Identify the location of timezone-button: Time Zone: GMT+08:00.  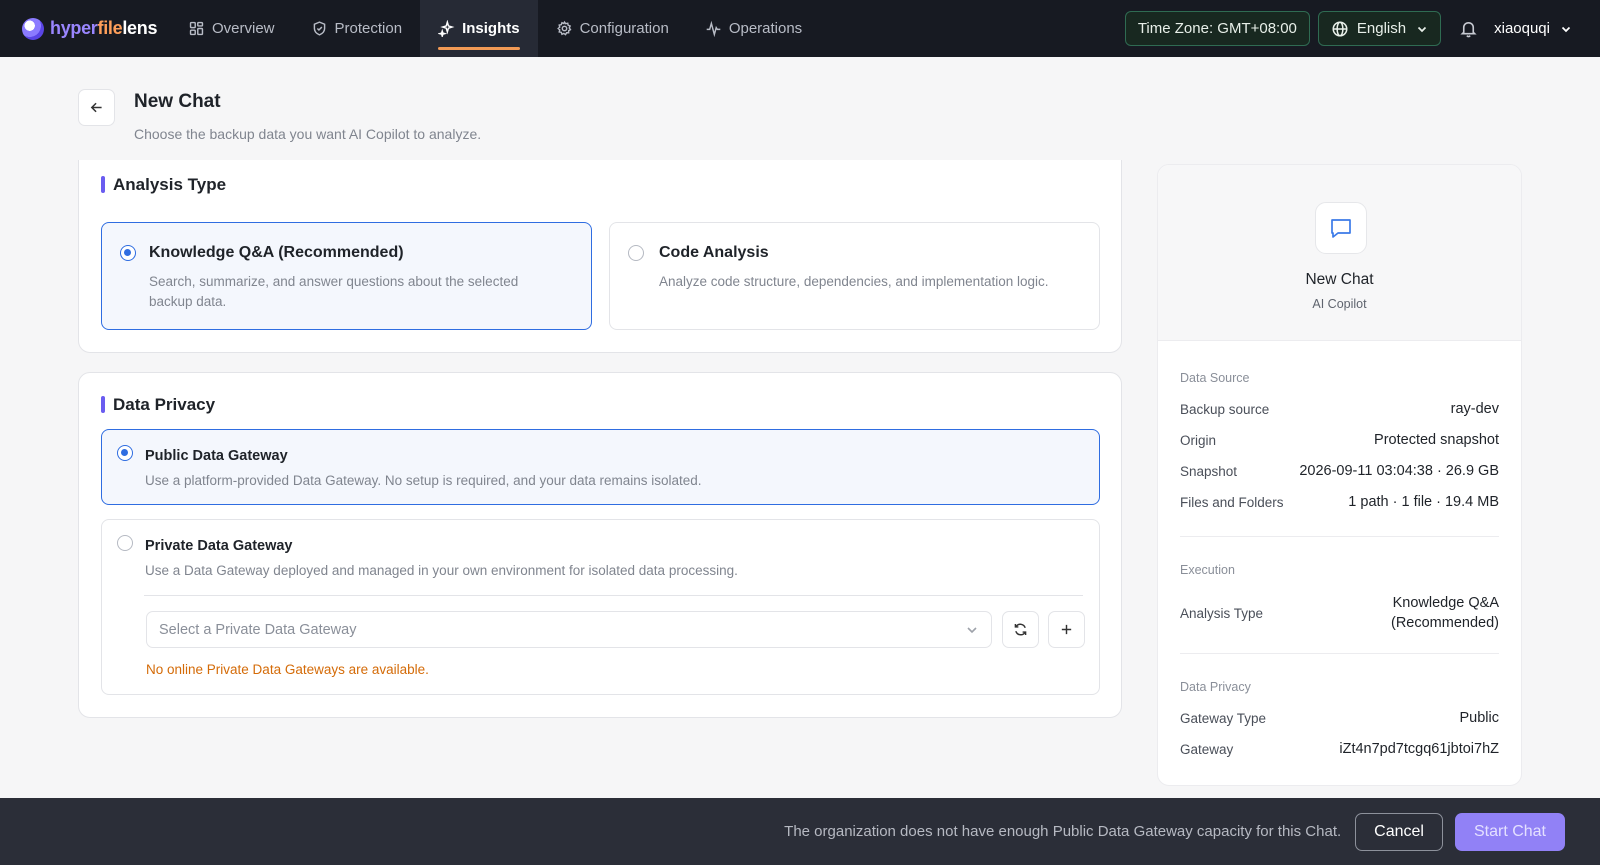
(1217, 28).